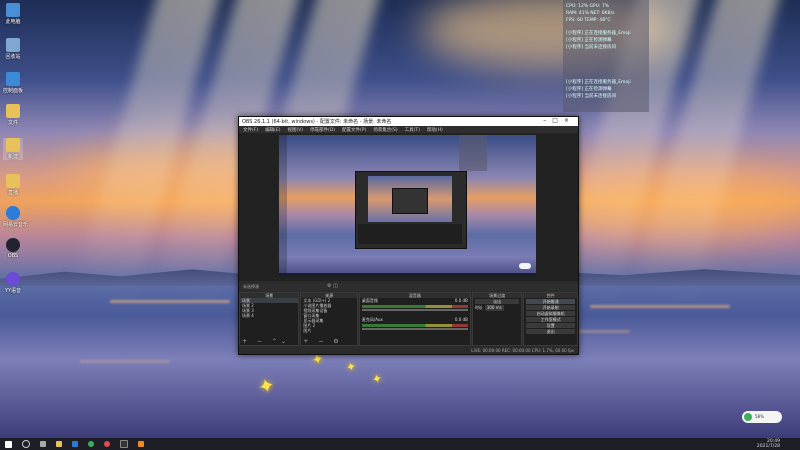 This screenshot has height=450, width=800. I want to click on desktop-icon: 控制面板, so click(13, 83).